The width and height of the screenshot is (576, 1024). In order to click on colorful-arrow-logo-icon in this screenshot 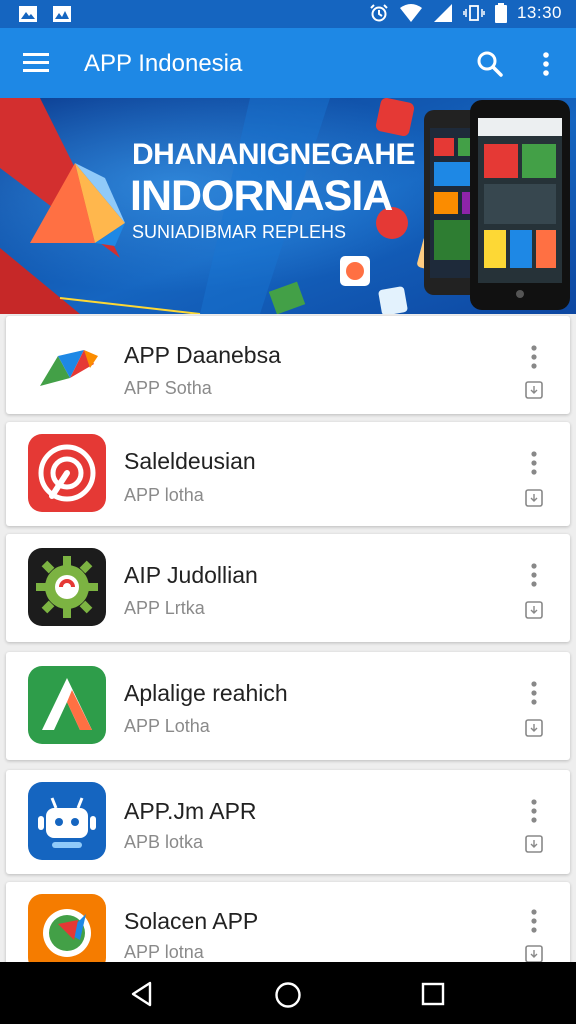, I will do `click(67, 365)`.